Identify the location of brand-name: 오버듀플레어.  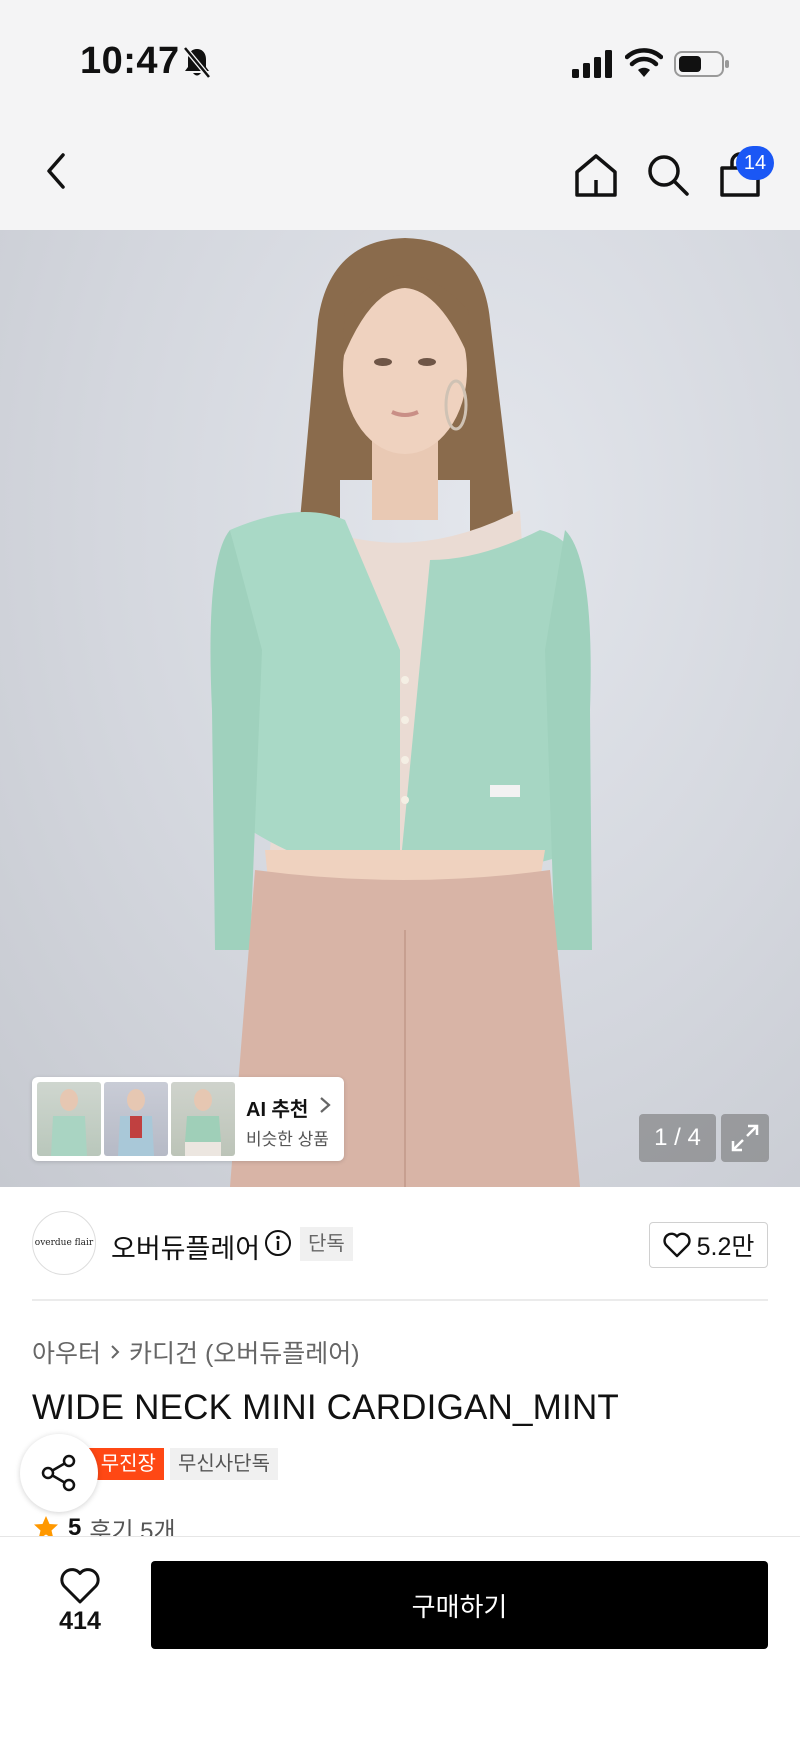
(185, 1246).